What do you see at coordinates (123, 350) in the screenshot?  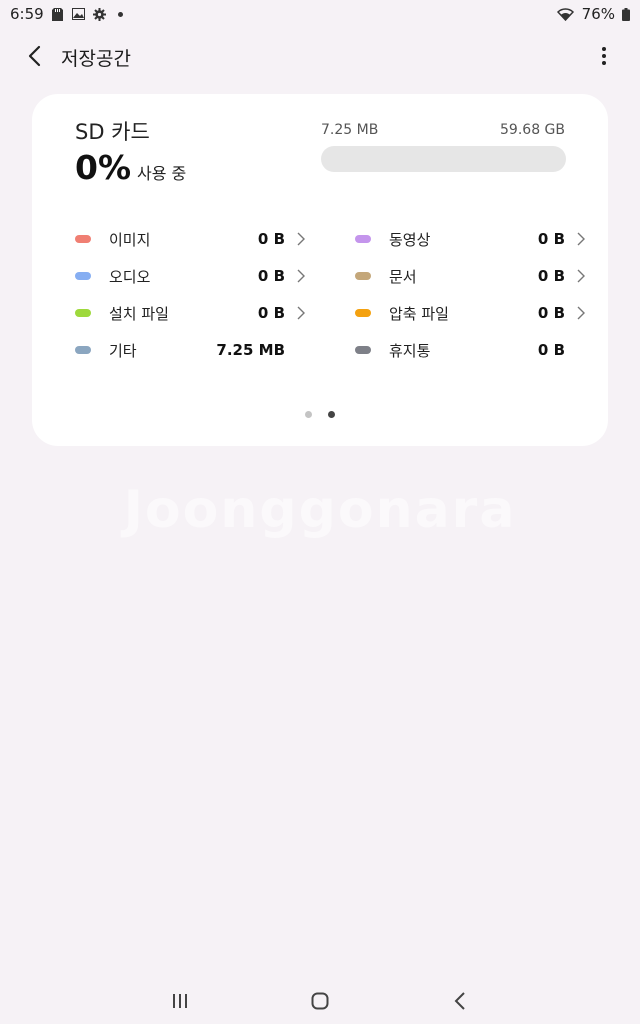 I see `category-label: 기타` at bounding box center [123, 350].